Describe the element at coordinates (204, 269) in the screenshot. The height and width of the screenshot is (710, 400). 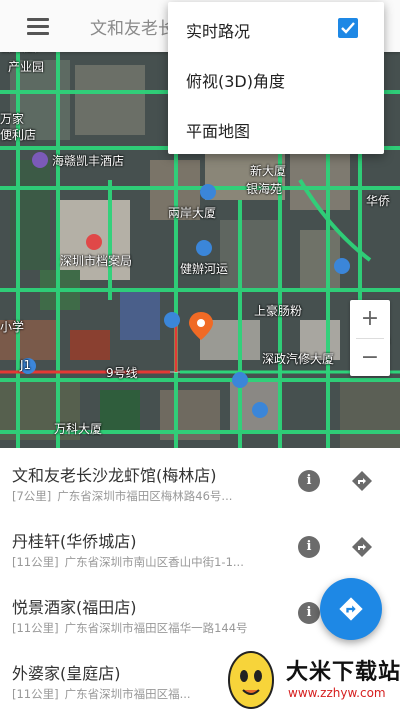
I see `map-label: 健辦河运` at that location.